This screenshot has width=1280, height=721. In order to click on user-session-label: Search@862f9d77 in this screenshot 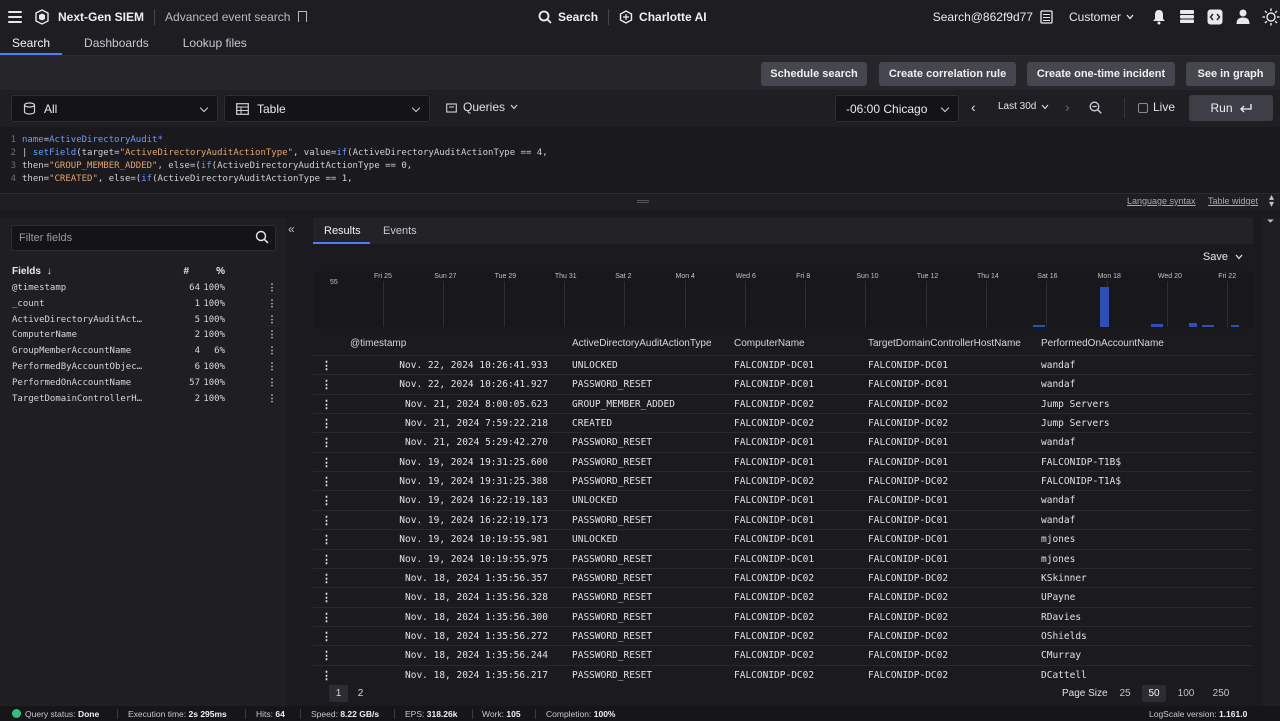, I will do `click(983, 17)`.